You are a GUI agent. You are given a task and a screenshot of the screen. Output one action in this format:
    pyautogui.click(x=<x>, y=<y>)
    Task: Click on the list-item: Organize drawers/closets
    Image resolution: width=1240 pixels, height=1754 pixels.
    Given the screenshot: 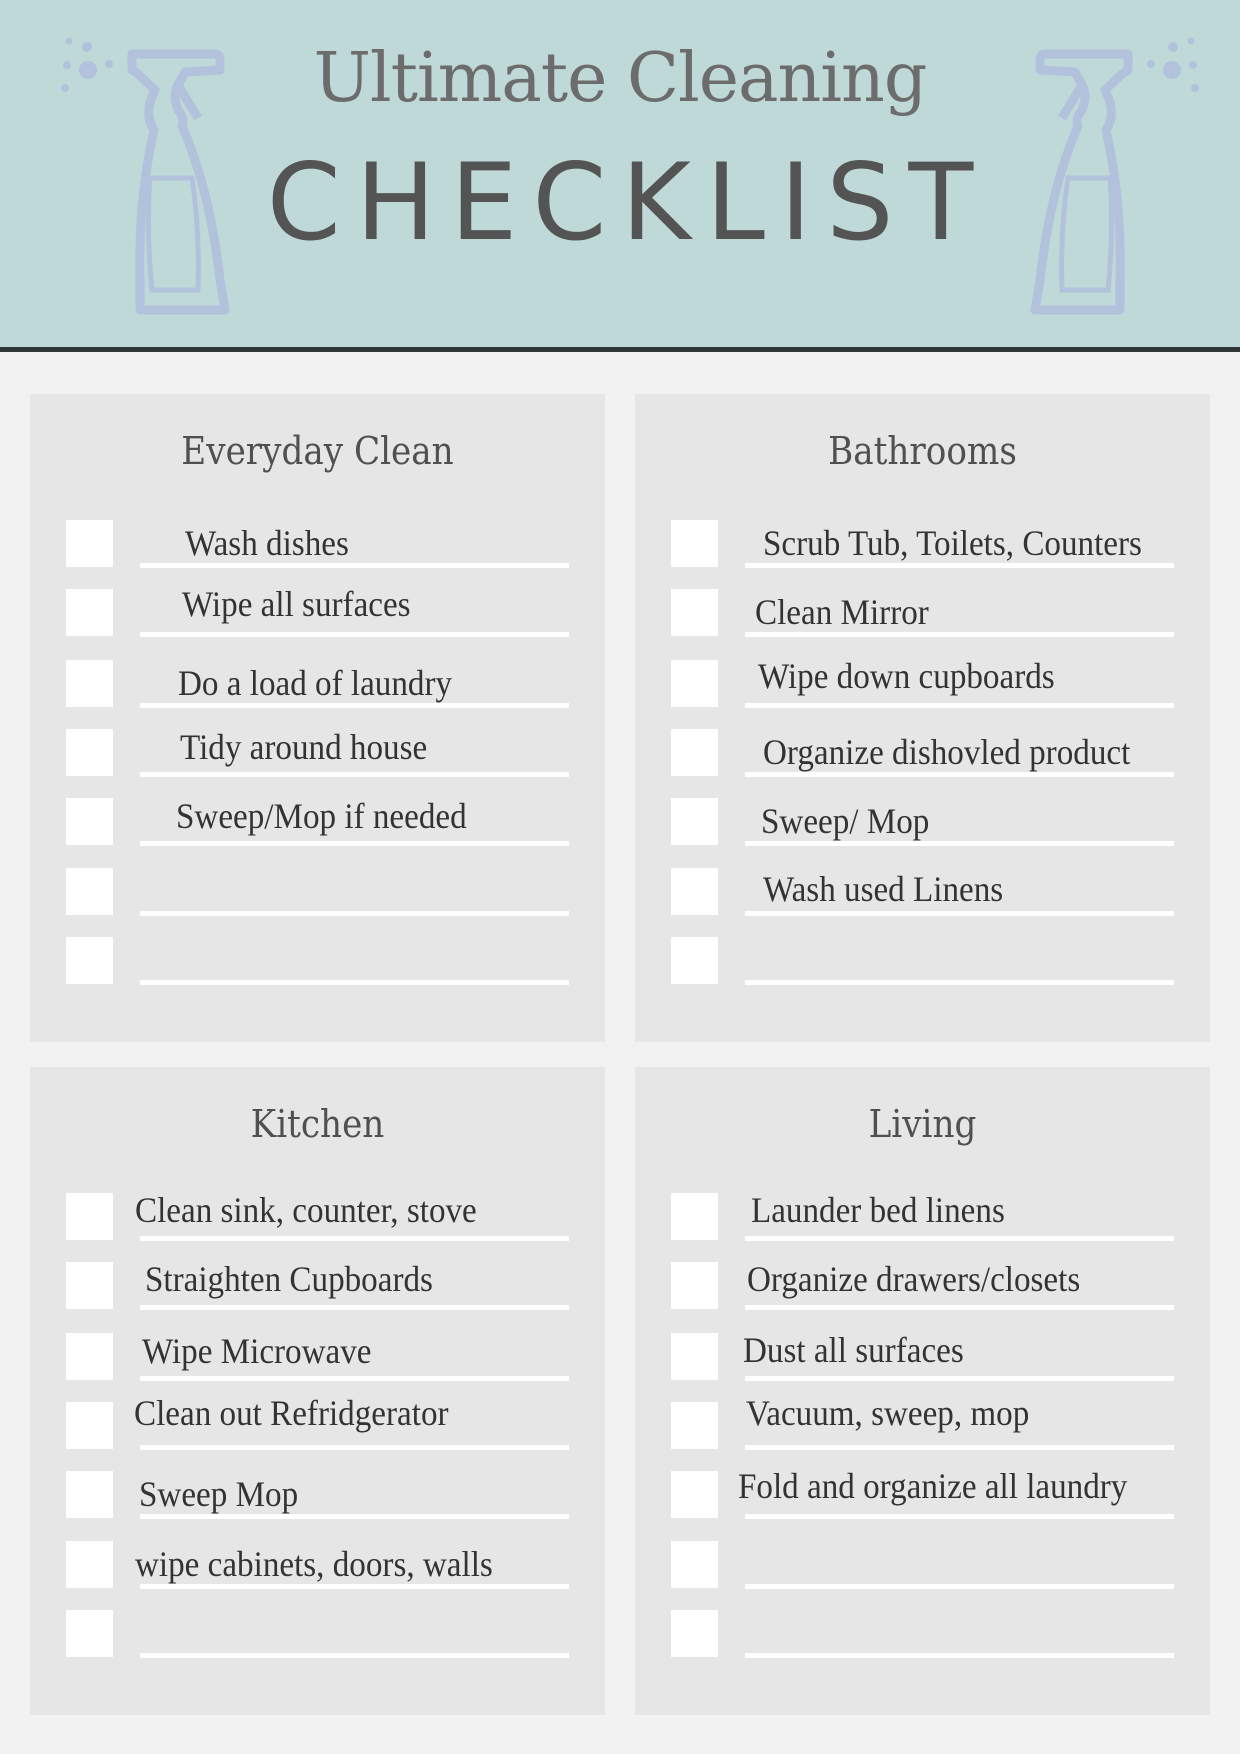 What is the action you would take?
    pyautogui.click(x=922, y=1284)
    